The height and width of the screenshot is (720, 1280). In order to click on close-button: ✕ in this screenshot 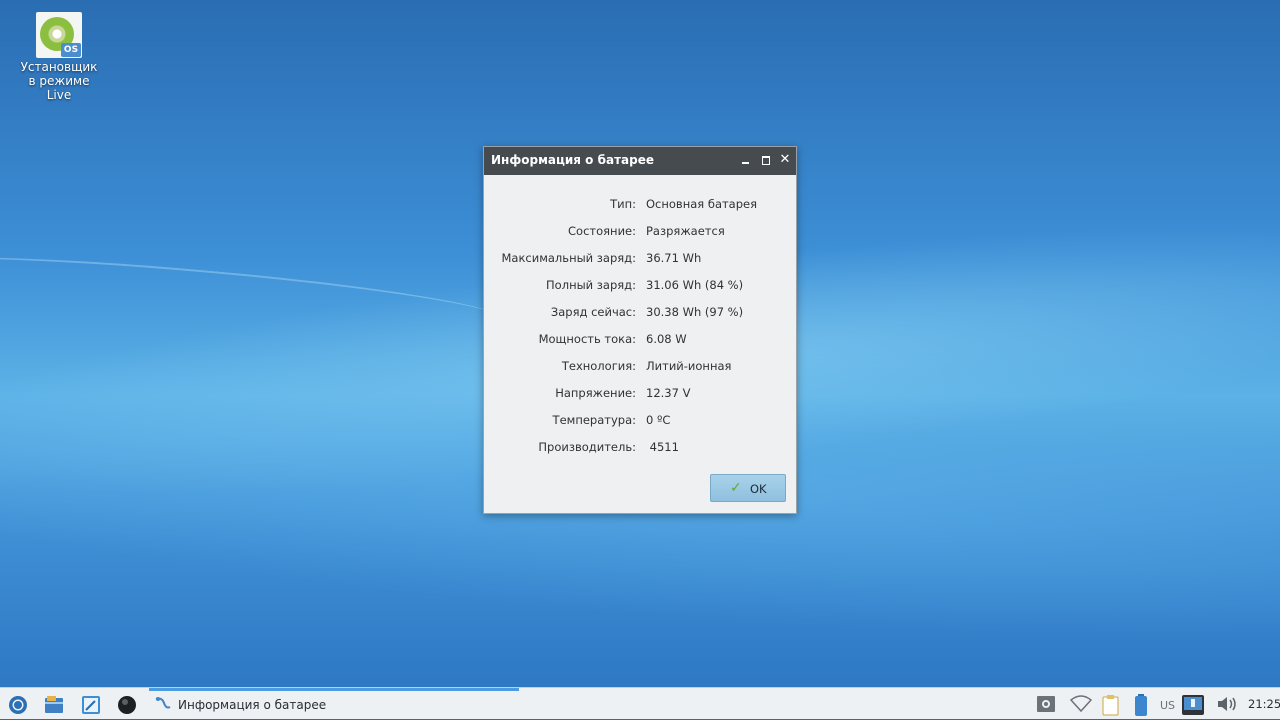, I will do `click(785, 160)`.